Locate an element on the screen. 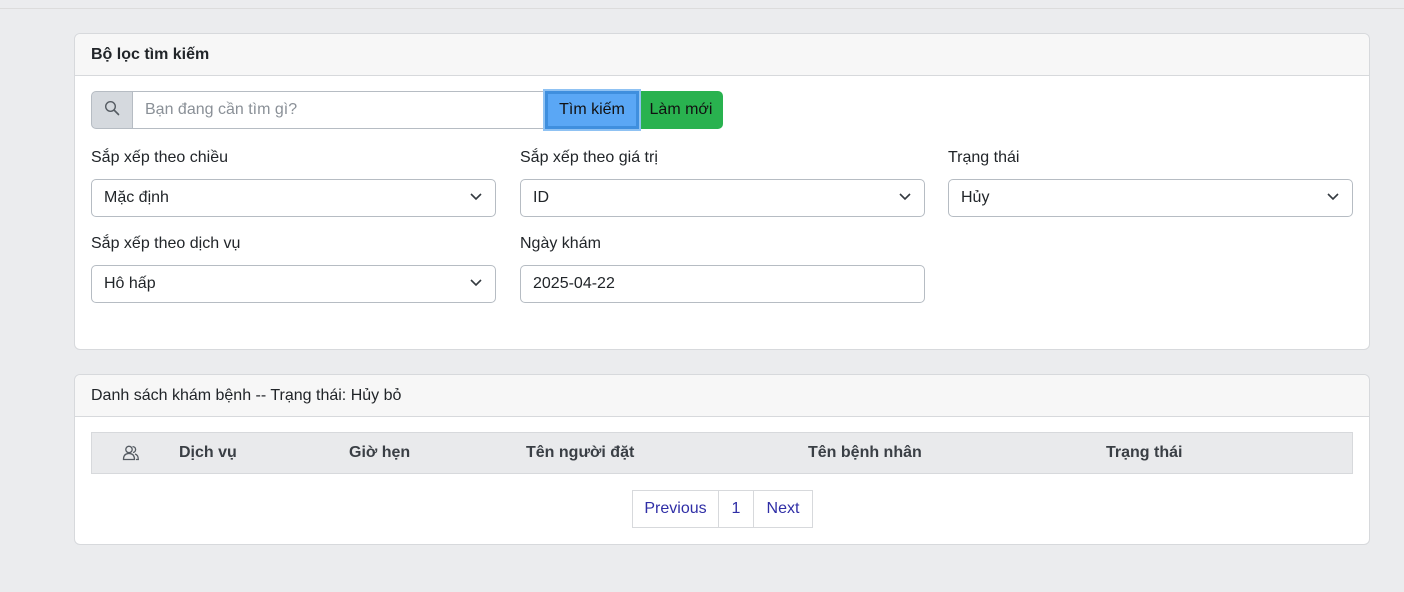  previous-page-button: Previous is located at coordinates (675, 509).